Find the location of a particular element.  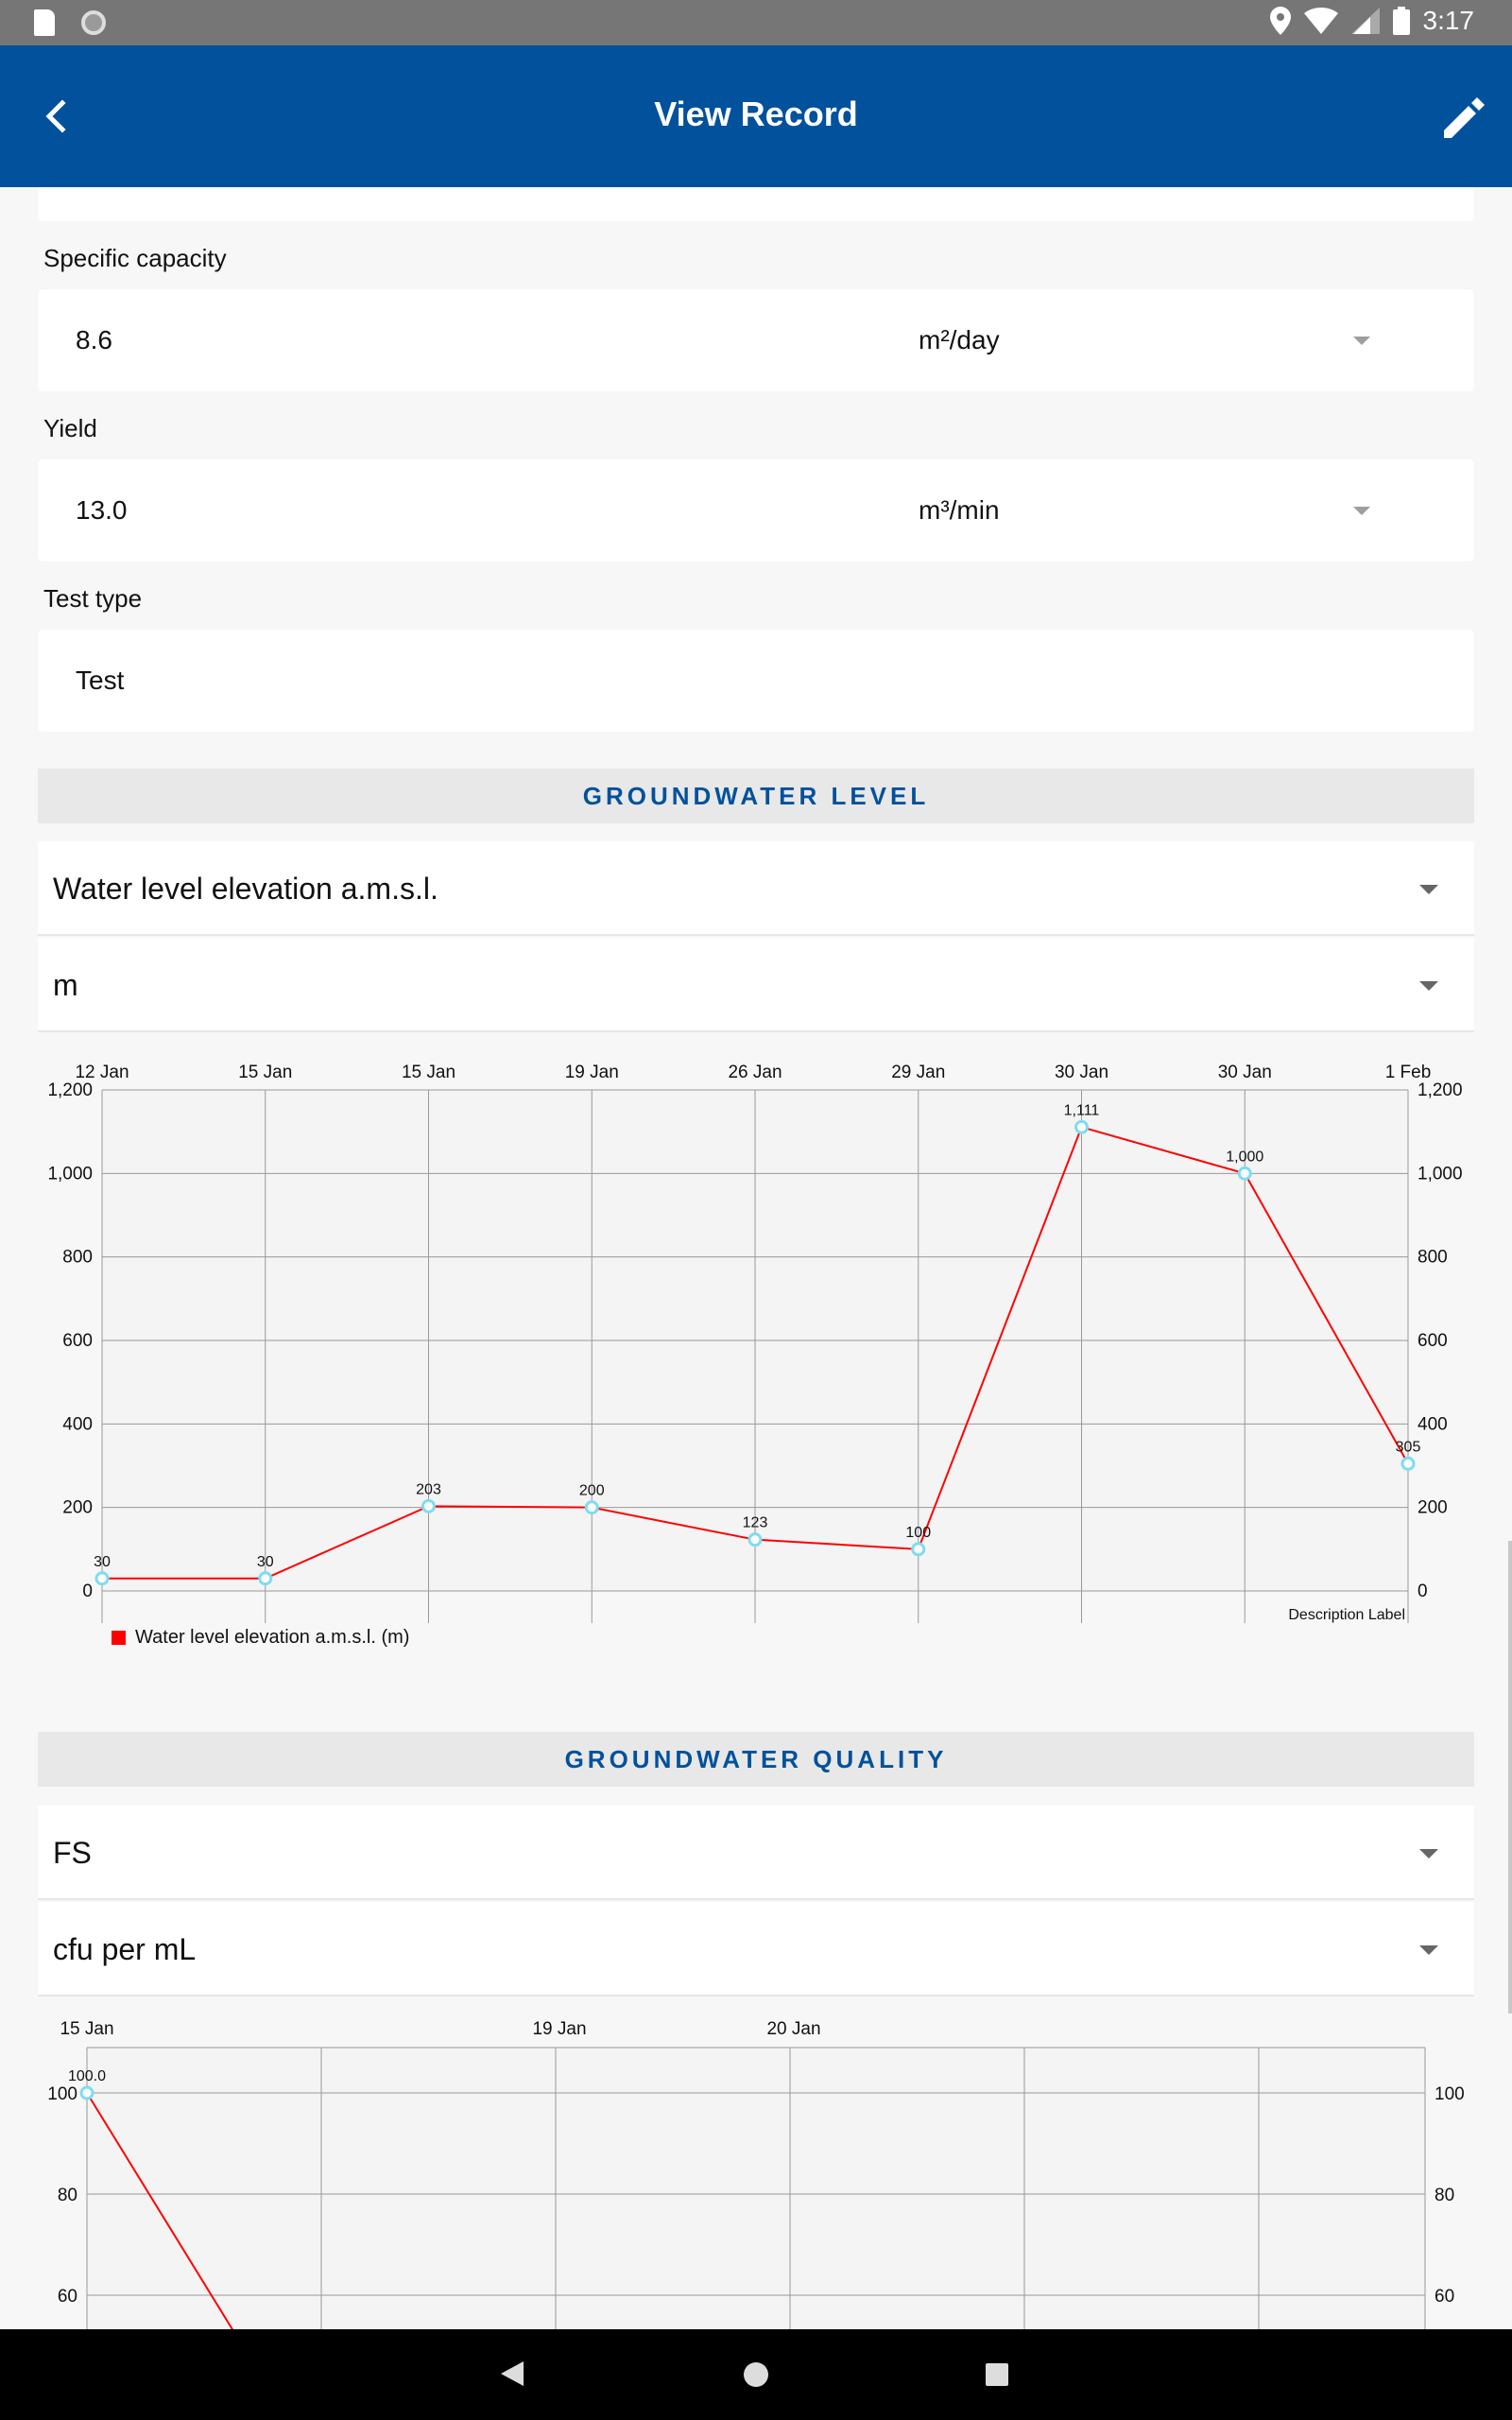

groundwater-level-parameter-select: Water level elevation a.m.s.l. is located at coordinates (756, 888).